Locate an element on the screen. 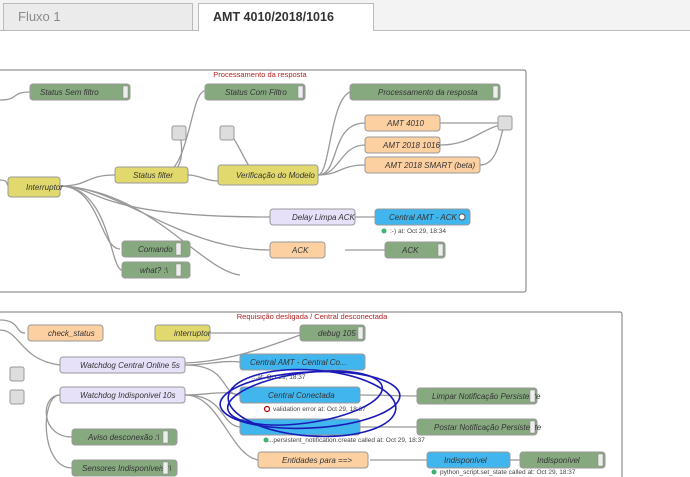 This screenshot has width=690, height=477. node-amt-2018-1016: AMT 2018 1016 is located at coordinates (402, 145).